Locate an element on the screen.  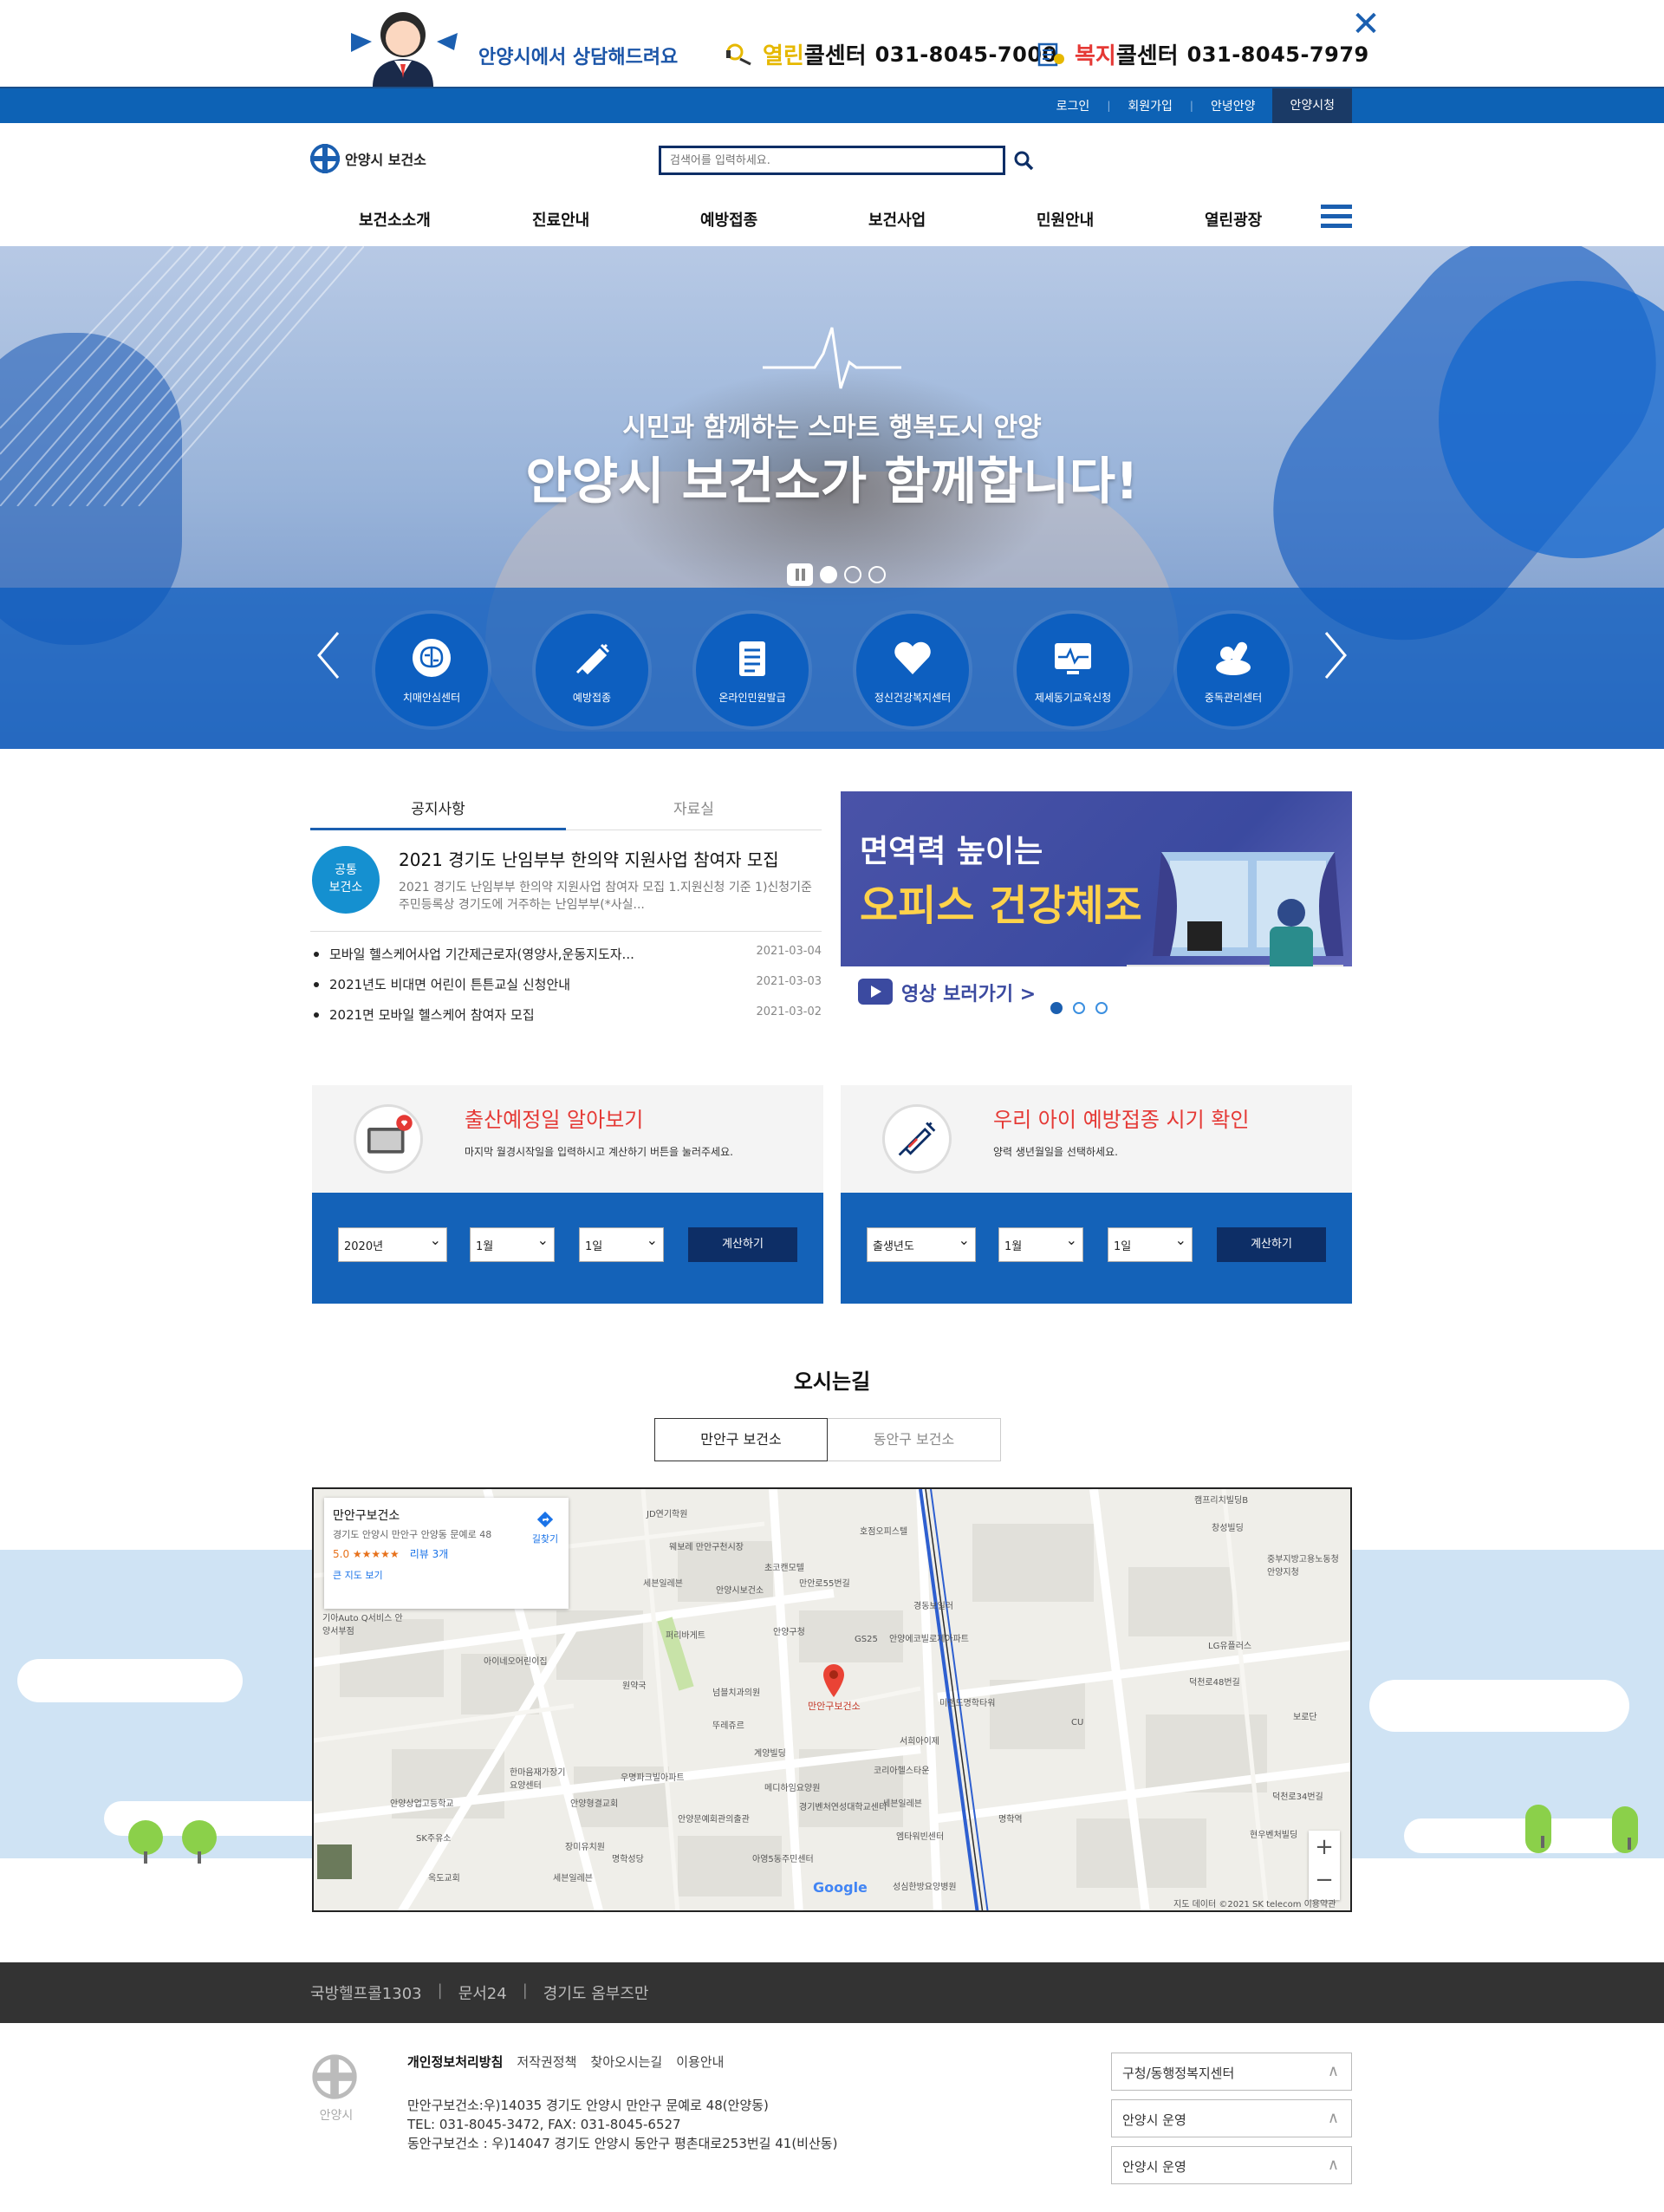
directions-button: 길찾기 is located at coordinates (545, 1527).